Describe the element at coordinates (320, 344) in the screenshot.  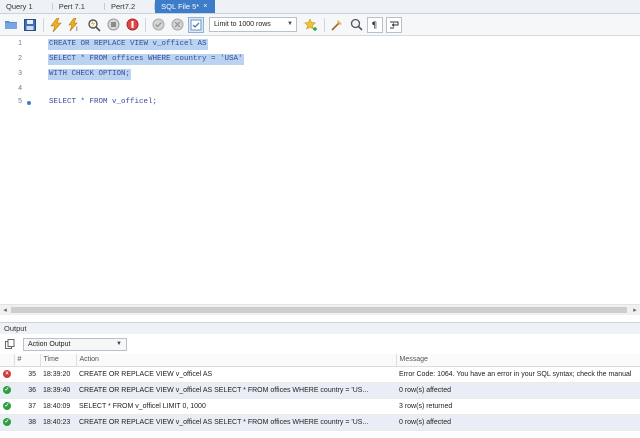
I see `output-toolbar: Action Output ▼` at that location.